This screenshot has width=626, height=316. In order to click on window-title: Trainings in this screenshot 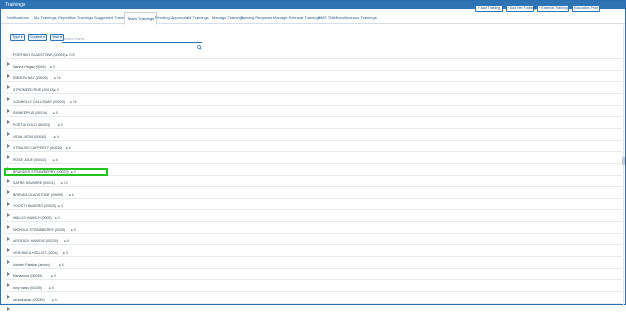, I will do `click(15, 5)`.